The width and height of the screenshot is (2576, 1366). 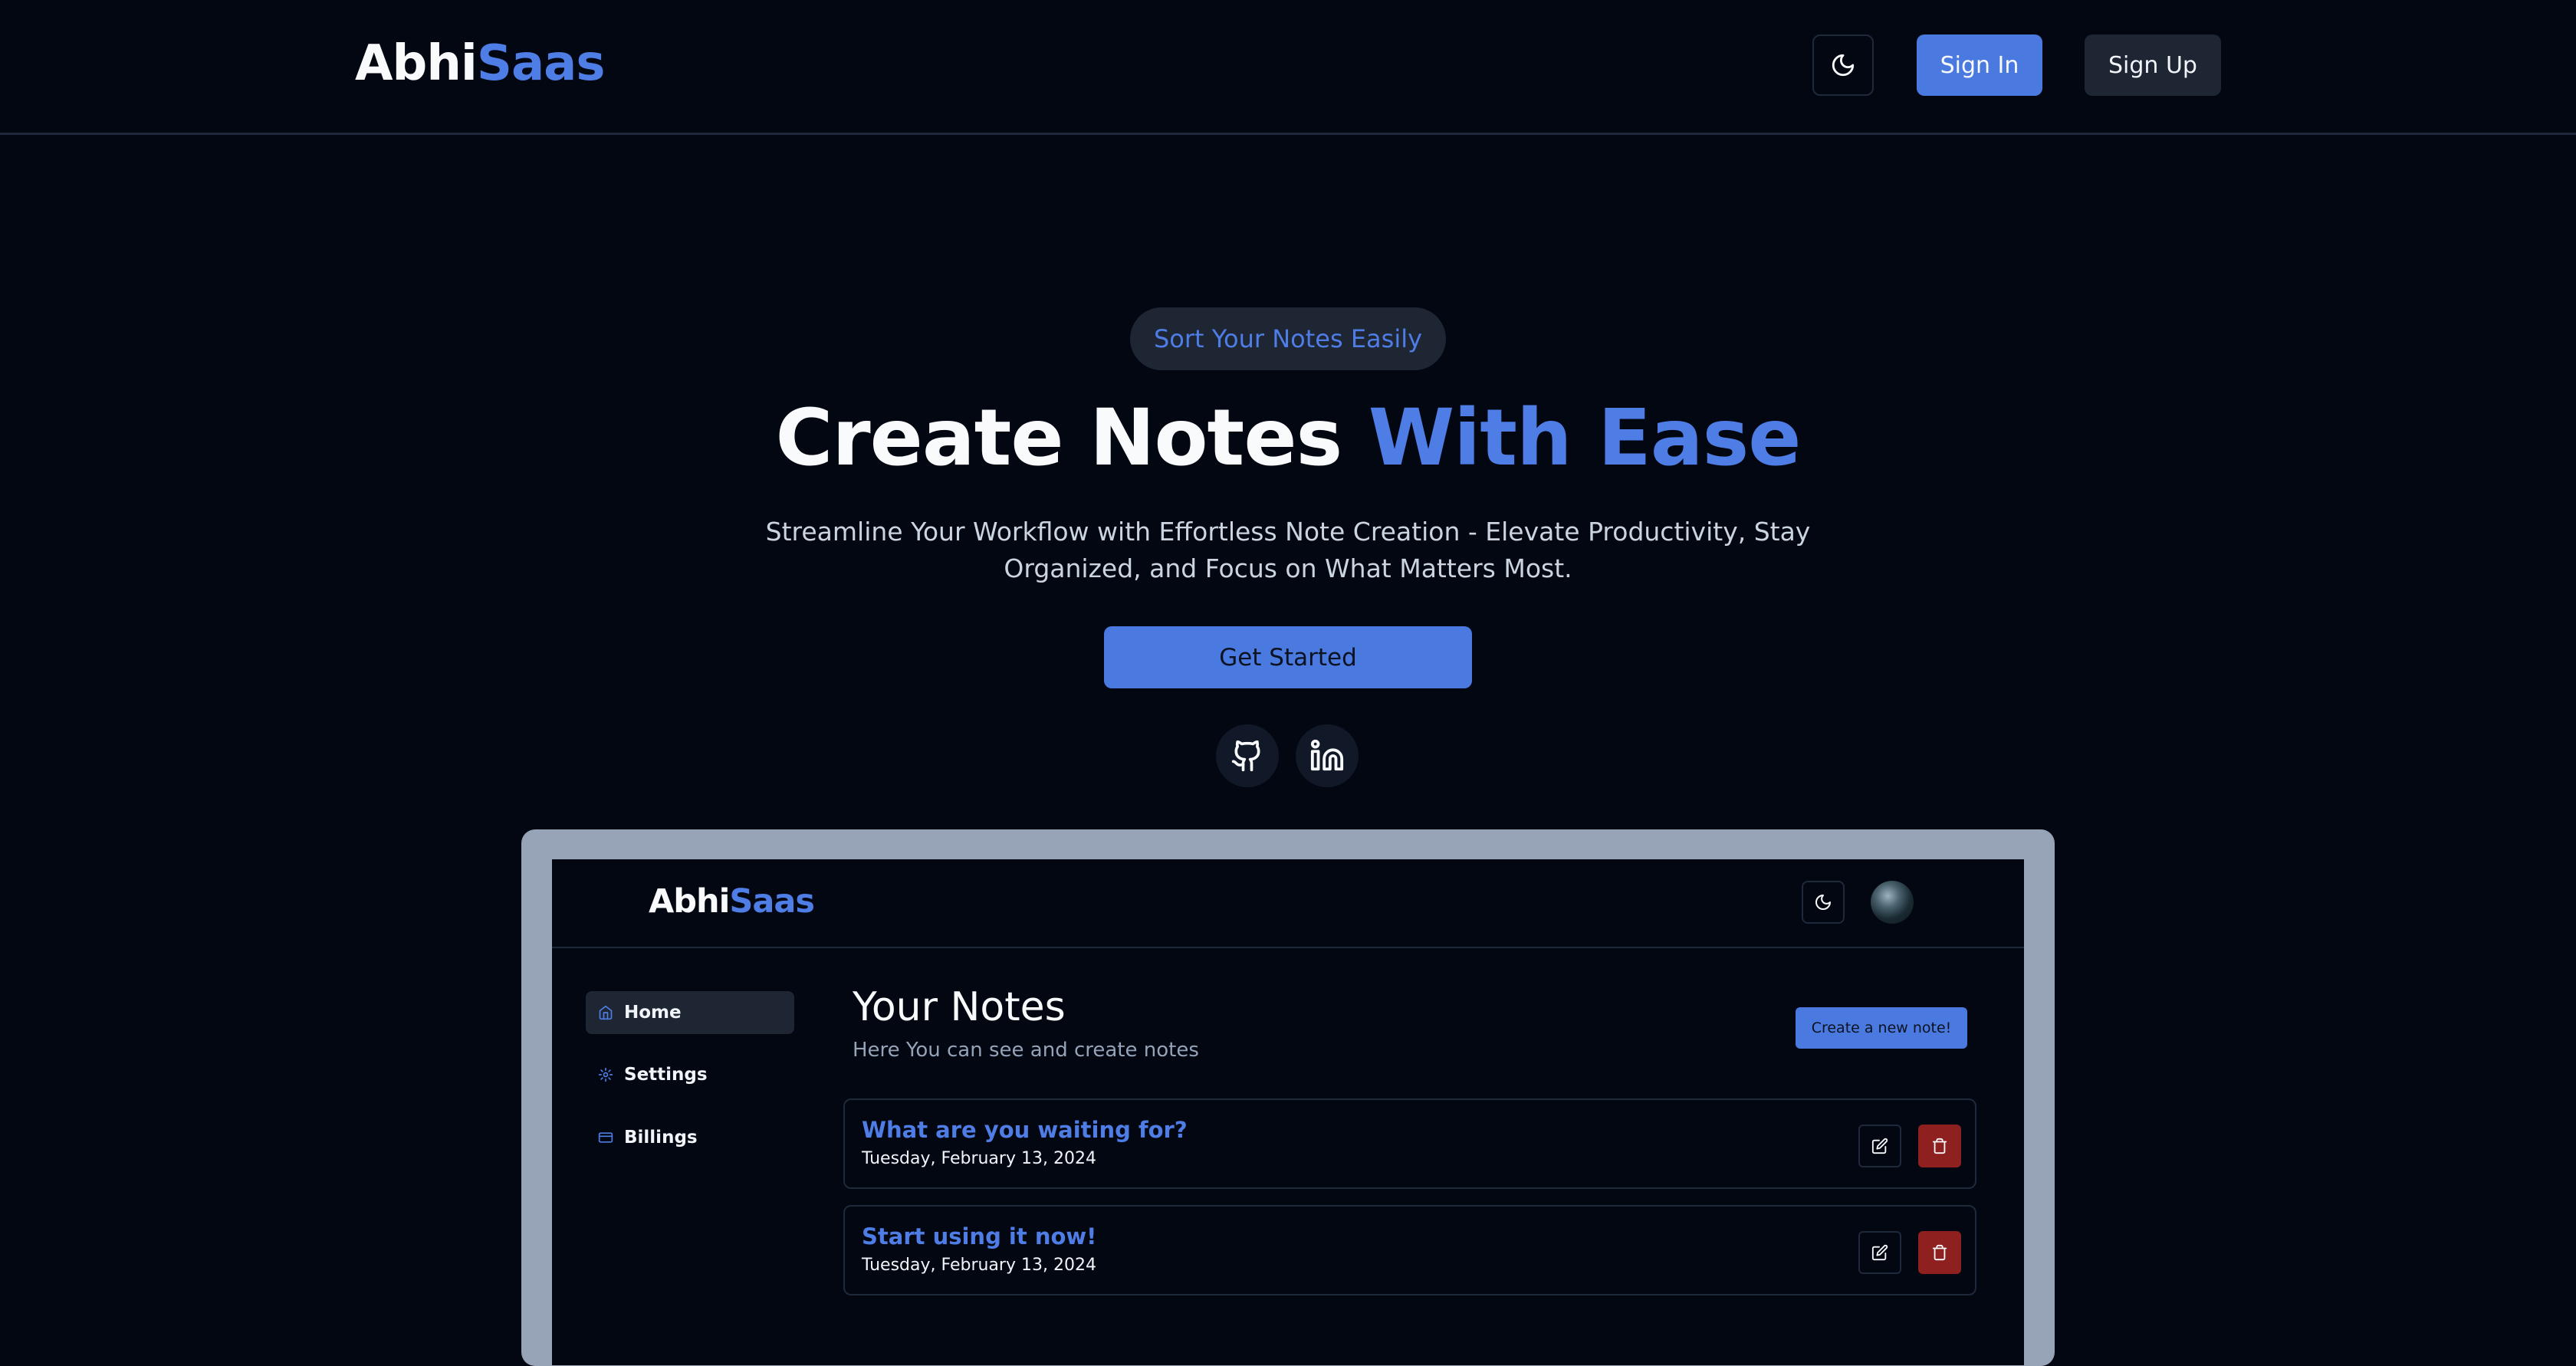 What do you see at coordinates (661, 1138) in the screenshot?
I see `sidebar-item-label: Billings` at bounding box center [661, 1138].